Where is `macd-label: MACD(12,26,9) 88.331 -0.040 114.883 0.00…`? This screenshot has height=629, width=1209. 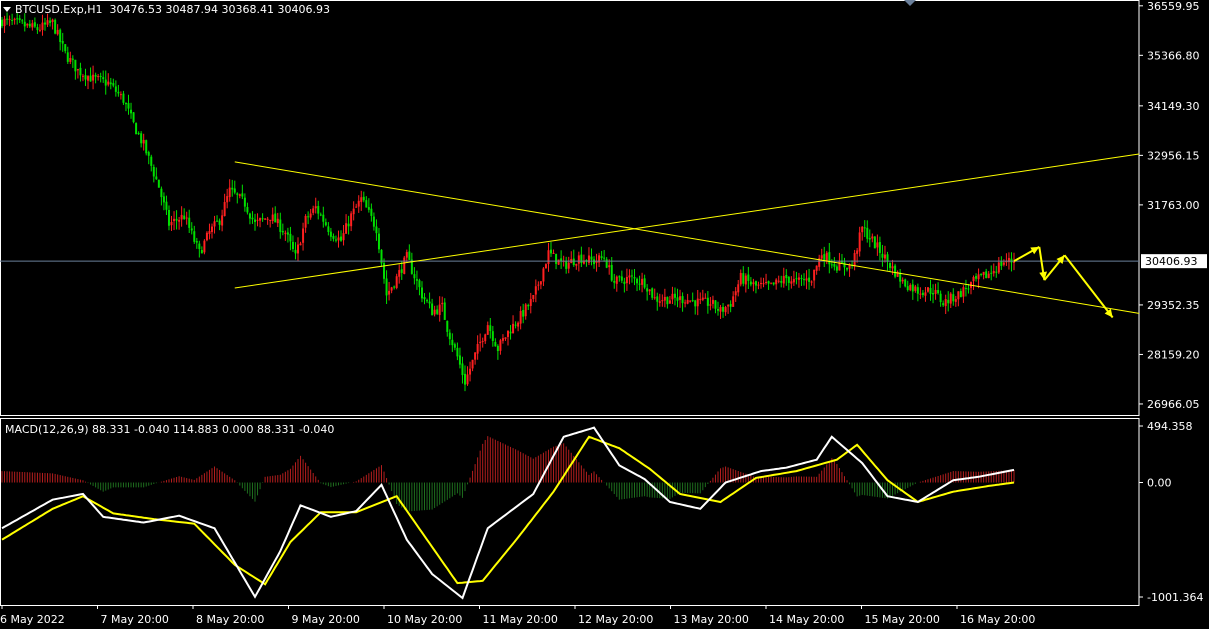
macd-label: MACD(12,26,9) 88.331 -0.040 114.883 0.00… is located at coordinates (170, 429).